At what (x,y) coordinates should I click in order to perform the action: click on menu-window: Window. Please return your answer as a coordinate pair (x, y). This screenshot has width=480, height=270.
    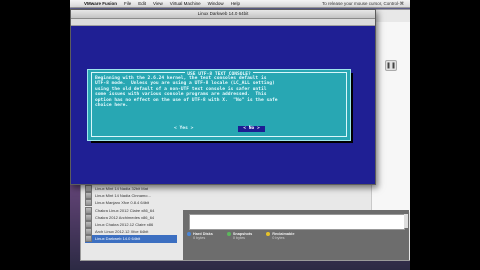
    Looking at the image, I should click on (216, 3).